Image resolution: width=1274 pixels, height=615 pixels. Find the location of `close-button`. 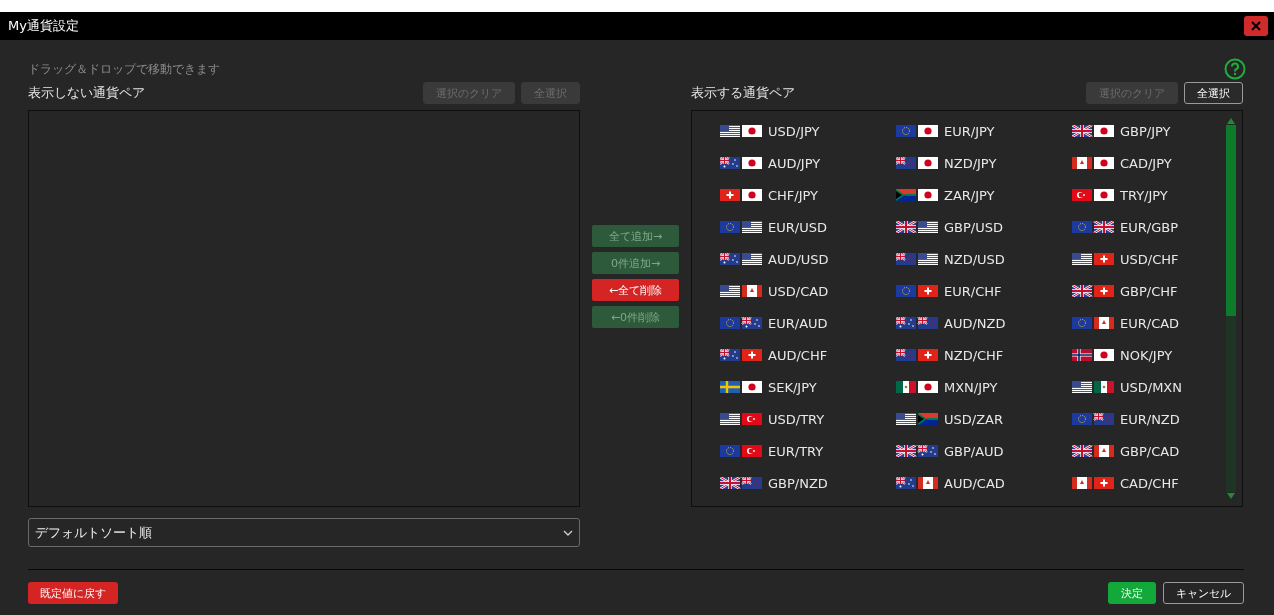

close-button is located at coordinates (1256, 26).